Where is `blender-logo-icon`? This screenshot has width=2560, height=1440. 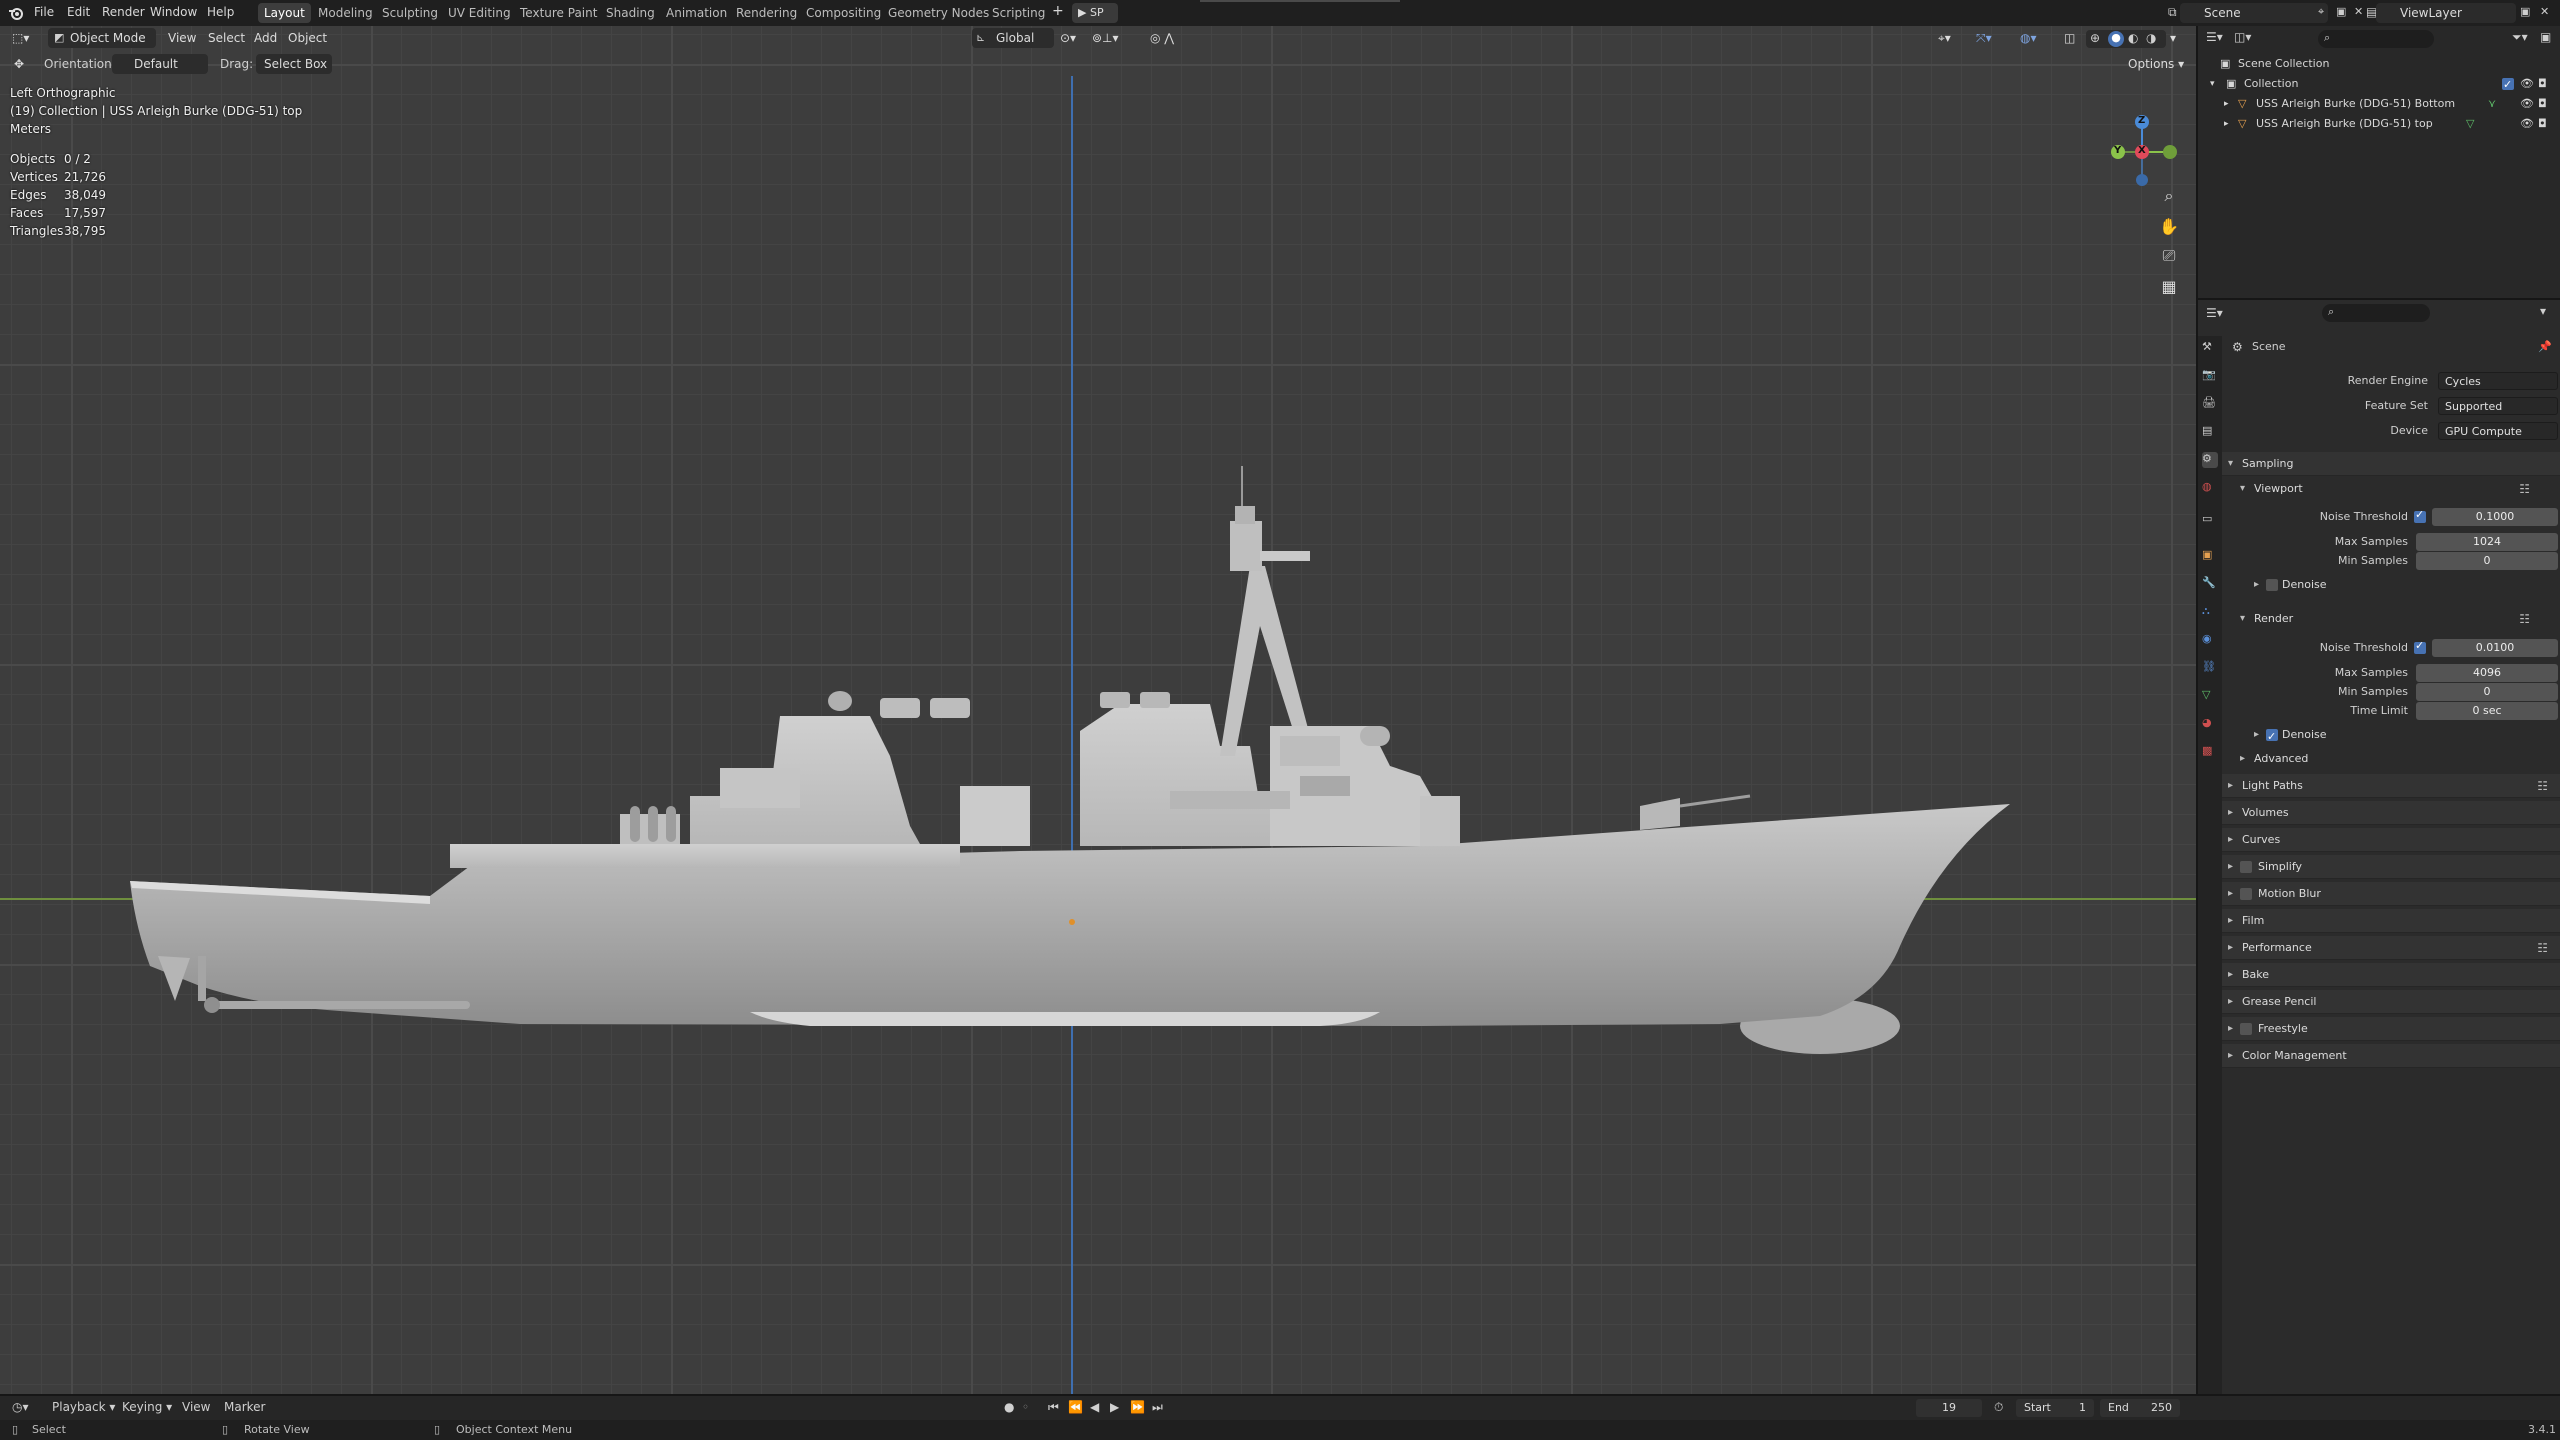
blender-logo-icon is located at coordinates (16, 13).